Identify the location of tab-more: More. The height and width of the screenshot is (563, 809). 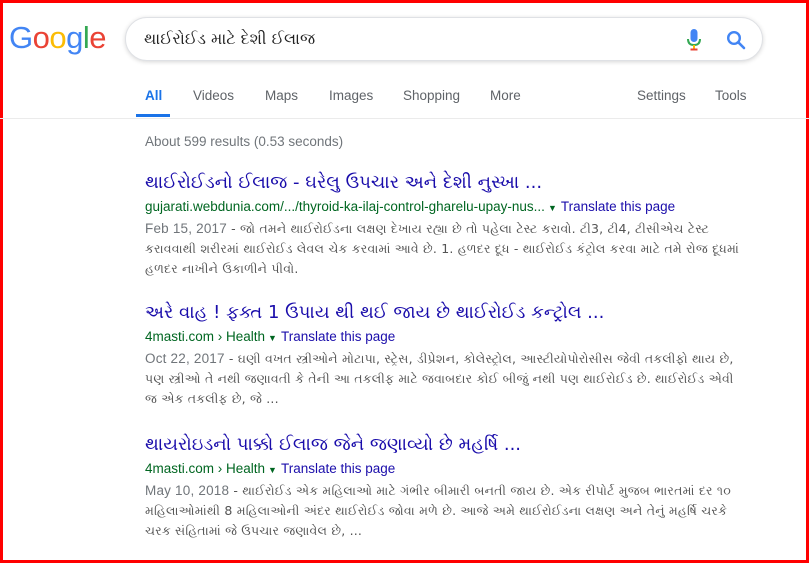
(505, 95).